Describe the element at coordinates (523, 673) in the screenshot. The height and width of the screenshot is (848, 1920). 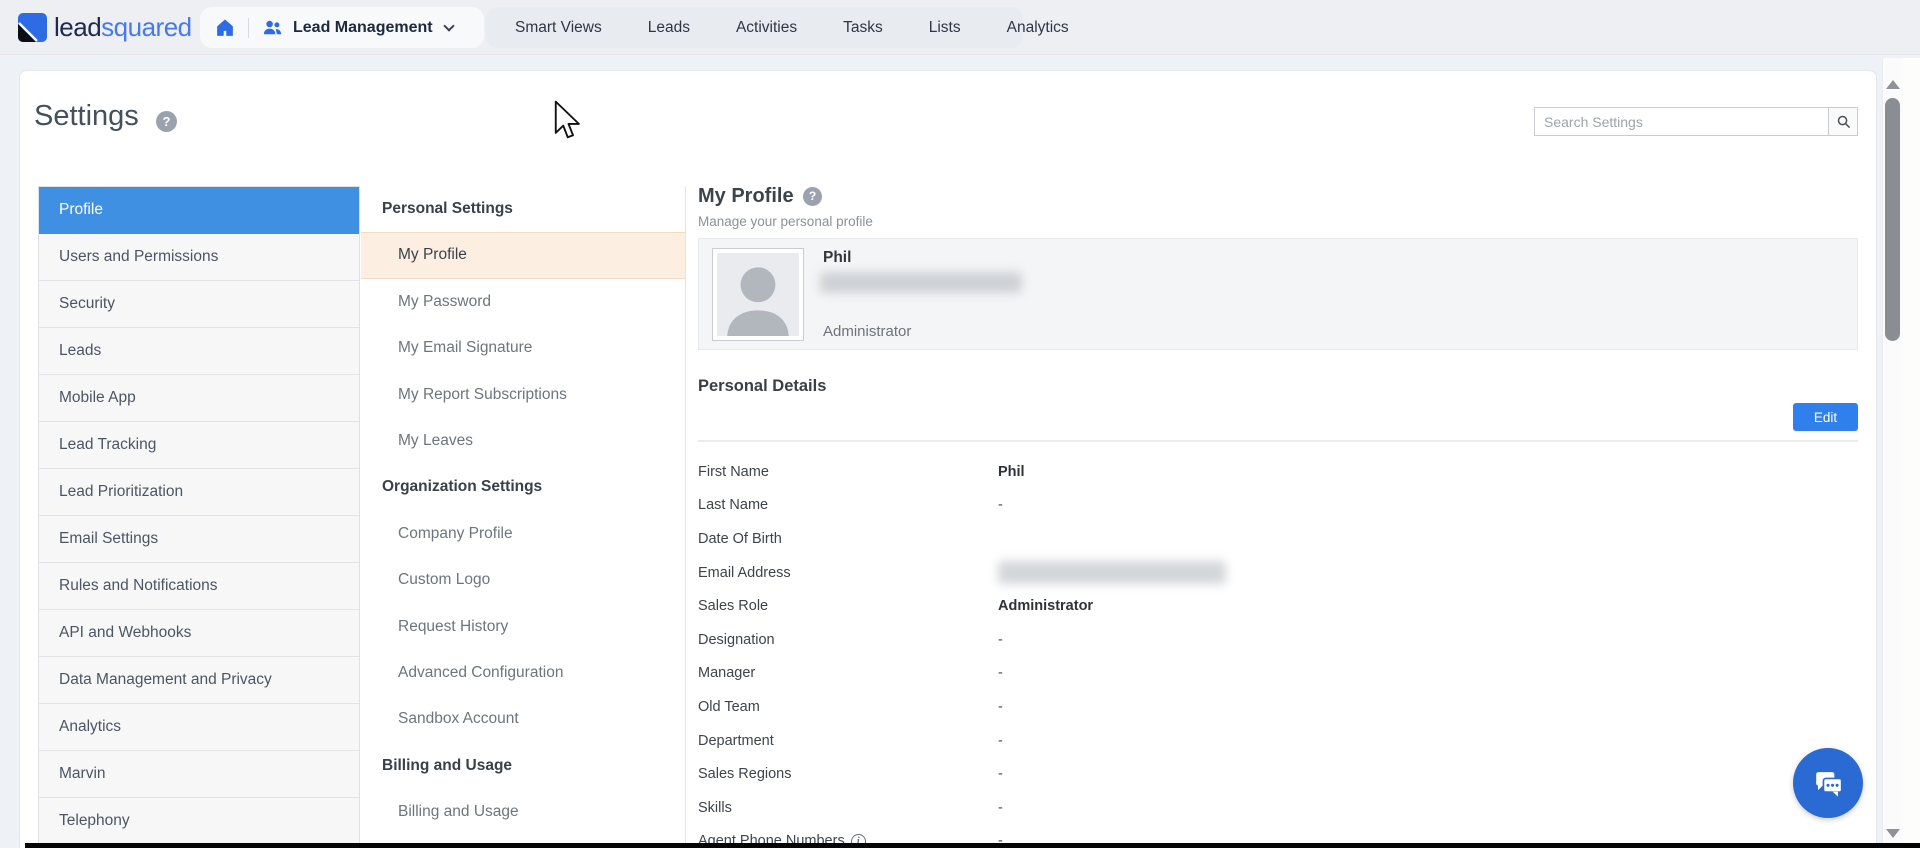
I see `submenu-item-advanced-configuration: Advanced Configuration` at that location.